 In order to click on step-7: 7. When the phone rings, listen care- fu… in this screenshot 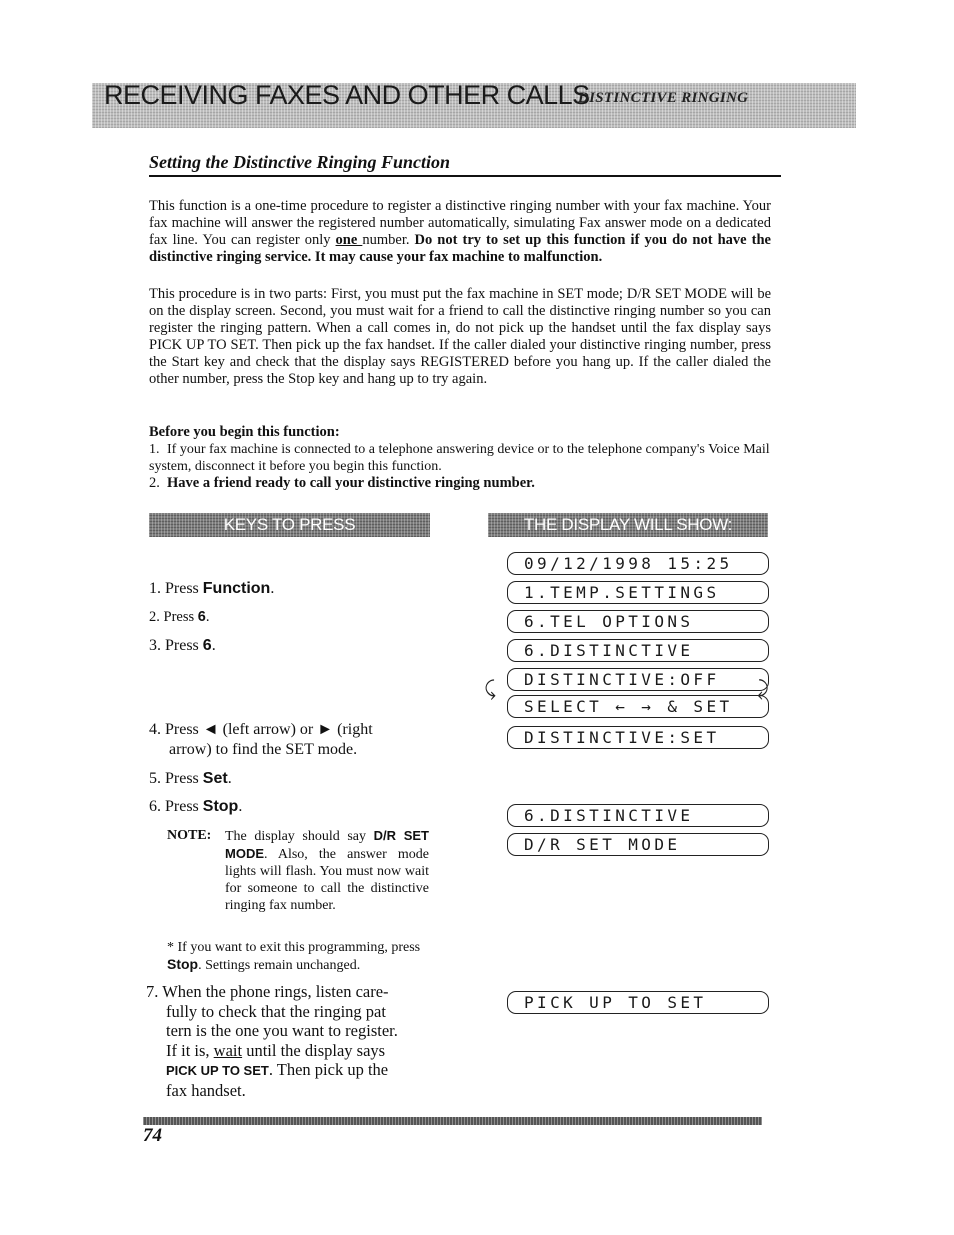, I will do `click(291, 1041)`.